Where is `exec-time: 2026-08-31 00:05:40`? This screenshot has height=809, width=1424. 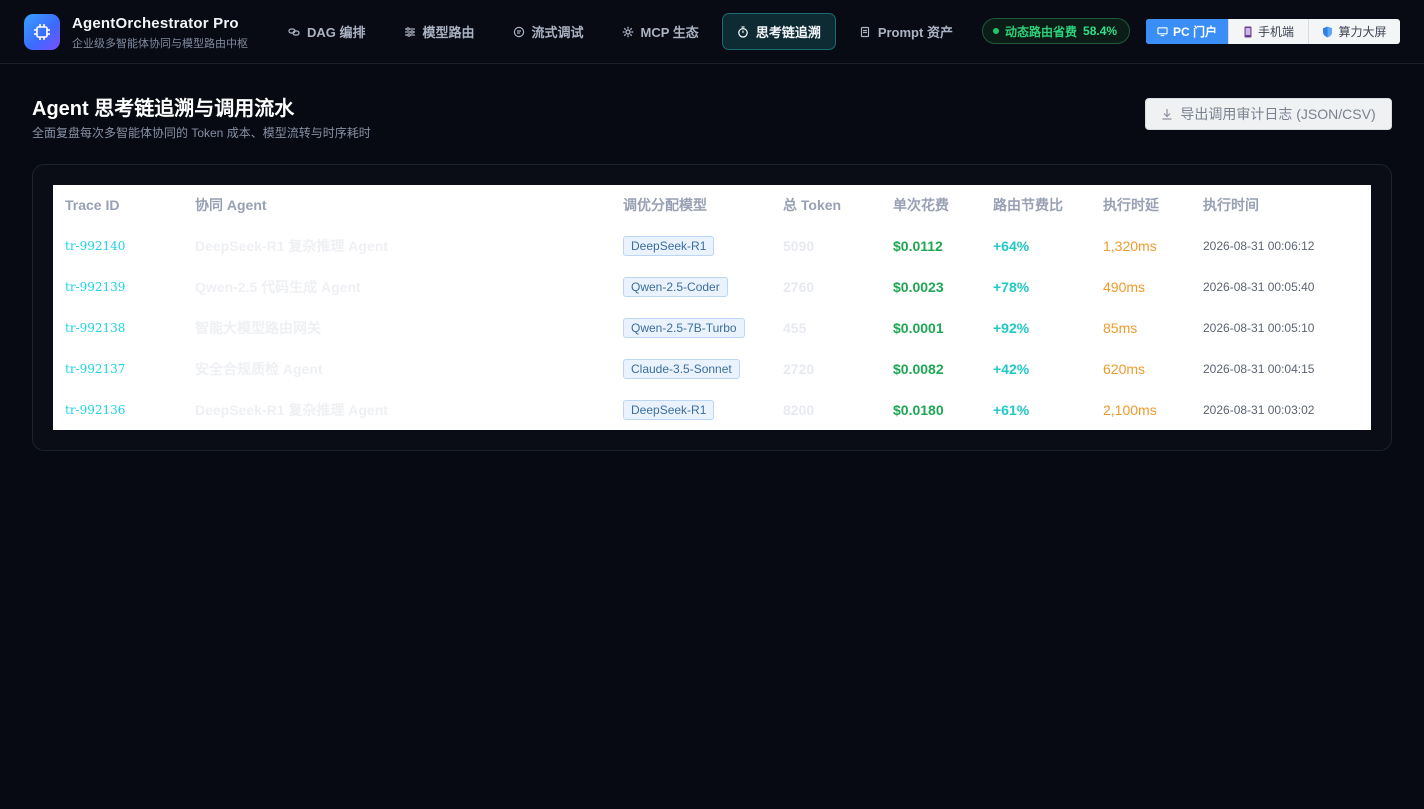
exec-time: 2026-08-31 00:05:40 is located at coordinates (1259, 286).